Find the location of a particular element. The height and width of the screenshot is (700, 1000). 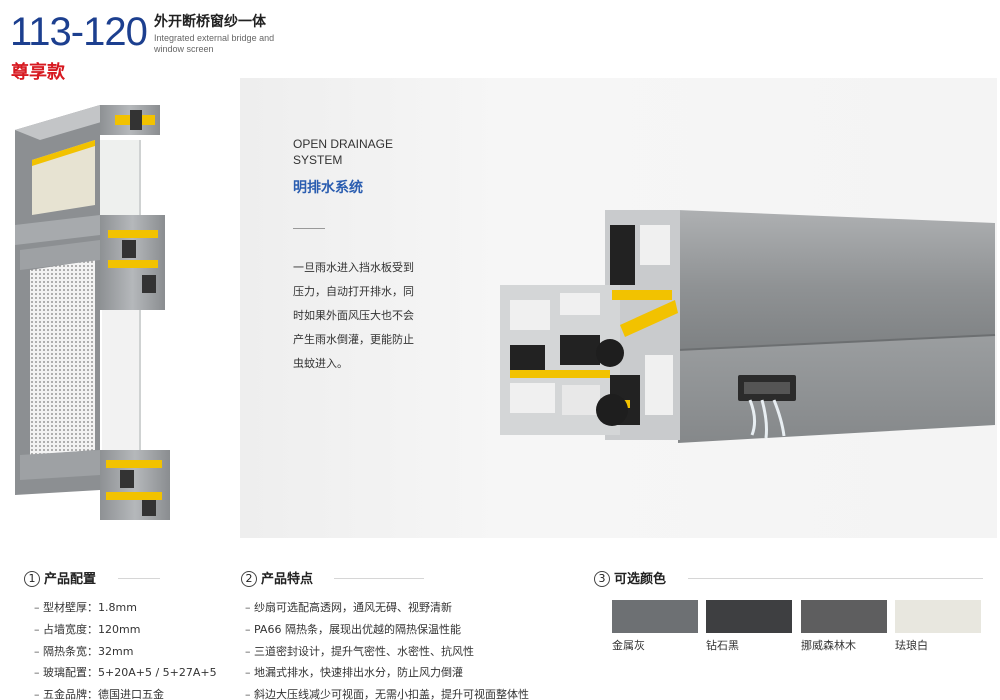

section-title: 可选颜色 is located at coordinates (640, 579).